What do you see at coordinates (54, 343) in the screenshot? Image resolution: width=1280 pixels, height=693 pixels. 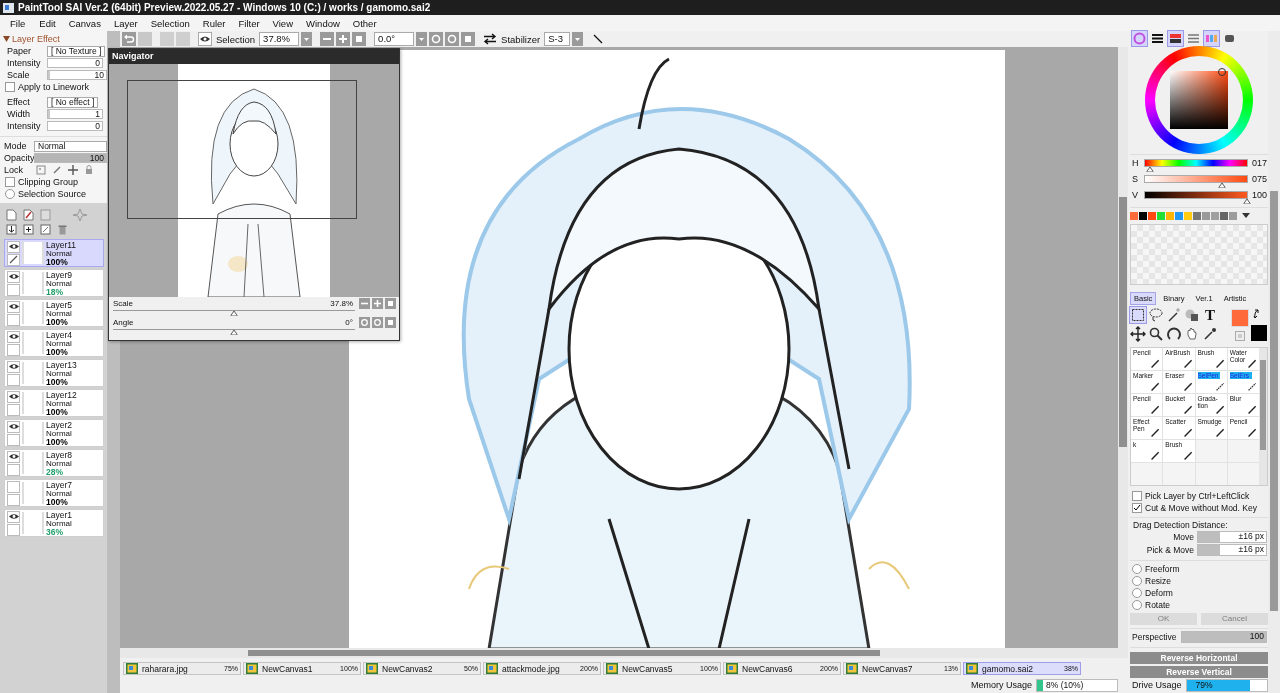 I see `layer-item: Layer4 Normal 100%` at bounding box center [54, 343].